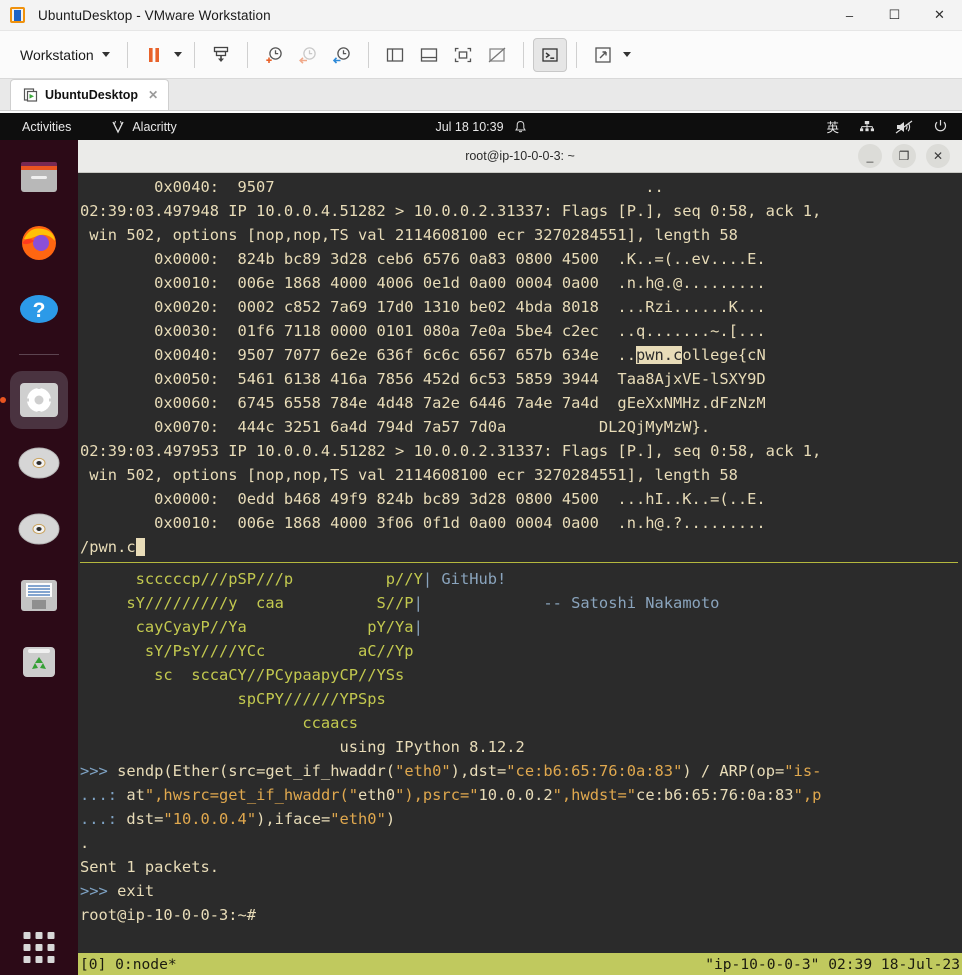  I want to click on vm-play-icon, so click(30, 95).